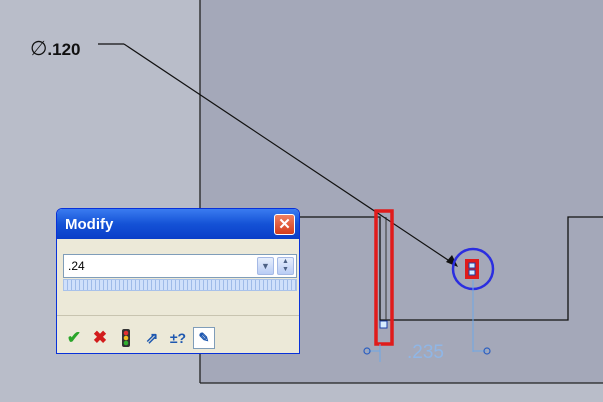 This screenshot has height=402, width=603. I want to click on spin-arrows-icon: ▲ ▼, so click(285, 266).